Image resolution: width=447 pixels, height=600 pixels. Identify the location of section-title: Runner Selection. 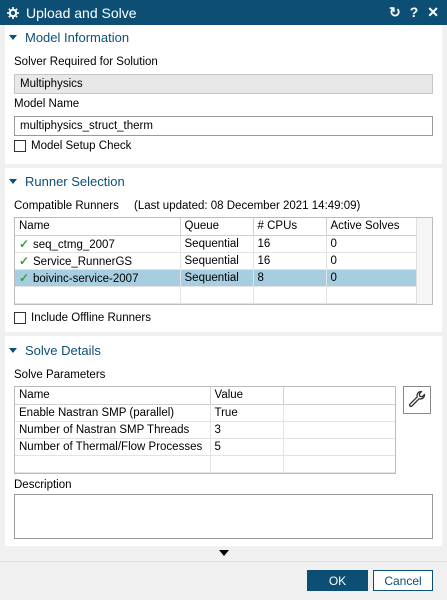
(75, 181).